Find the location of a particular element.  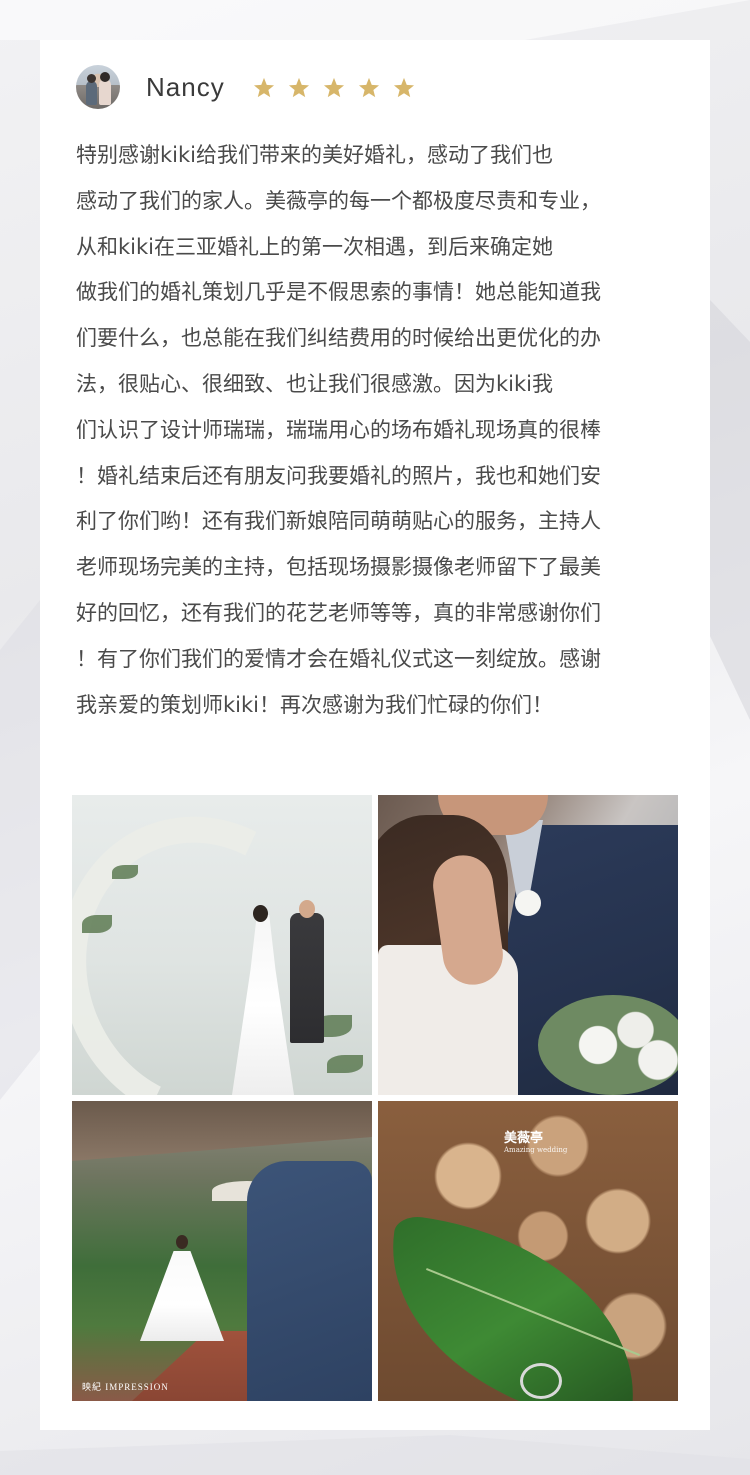

boutonniere is located at coordinates (528, 903).